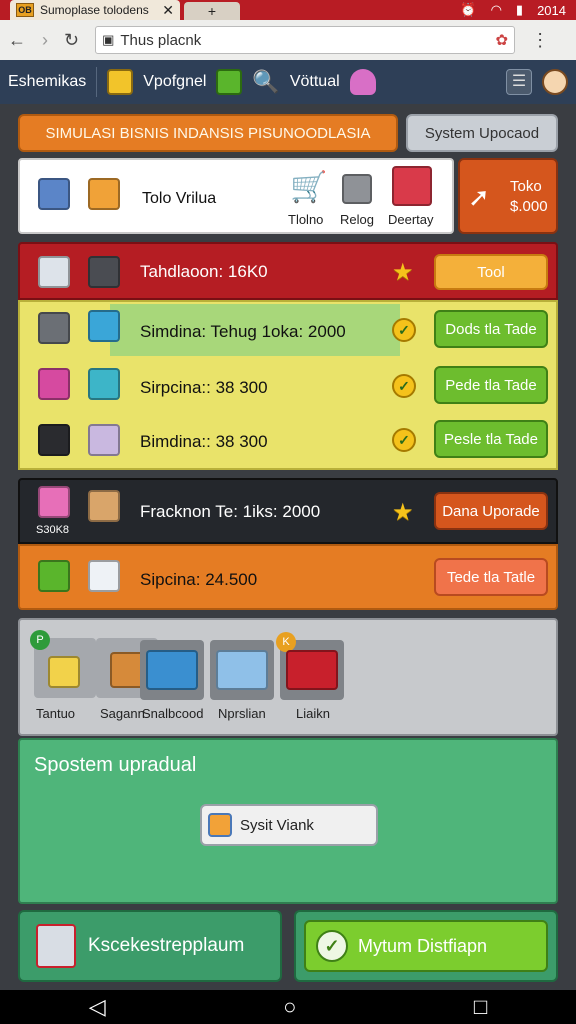 The height and width of the screenshot is (1024, 576). I want to click on plant-shop-icon, so click(242, 670).